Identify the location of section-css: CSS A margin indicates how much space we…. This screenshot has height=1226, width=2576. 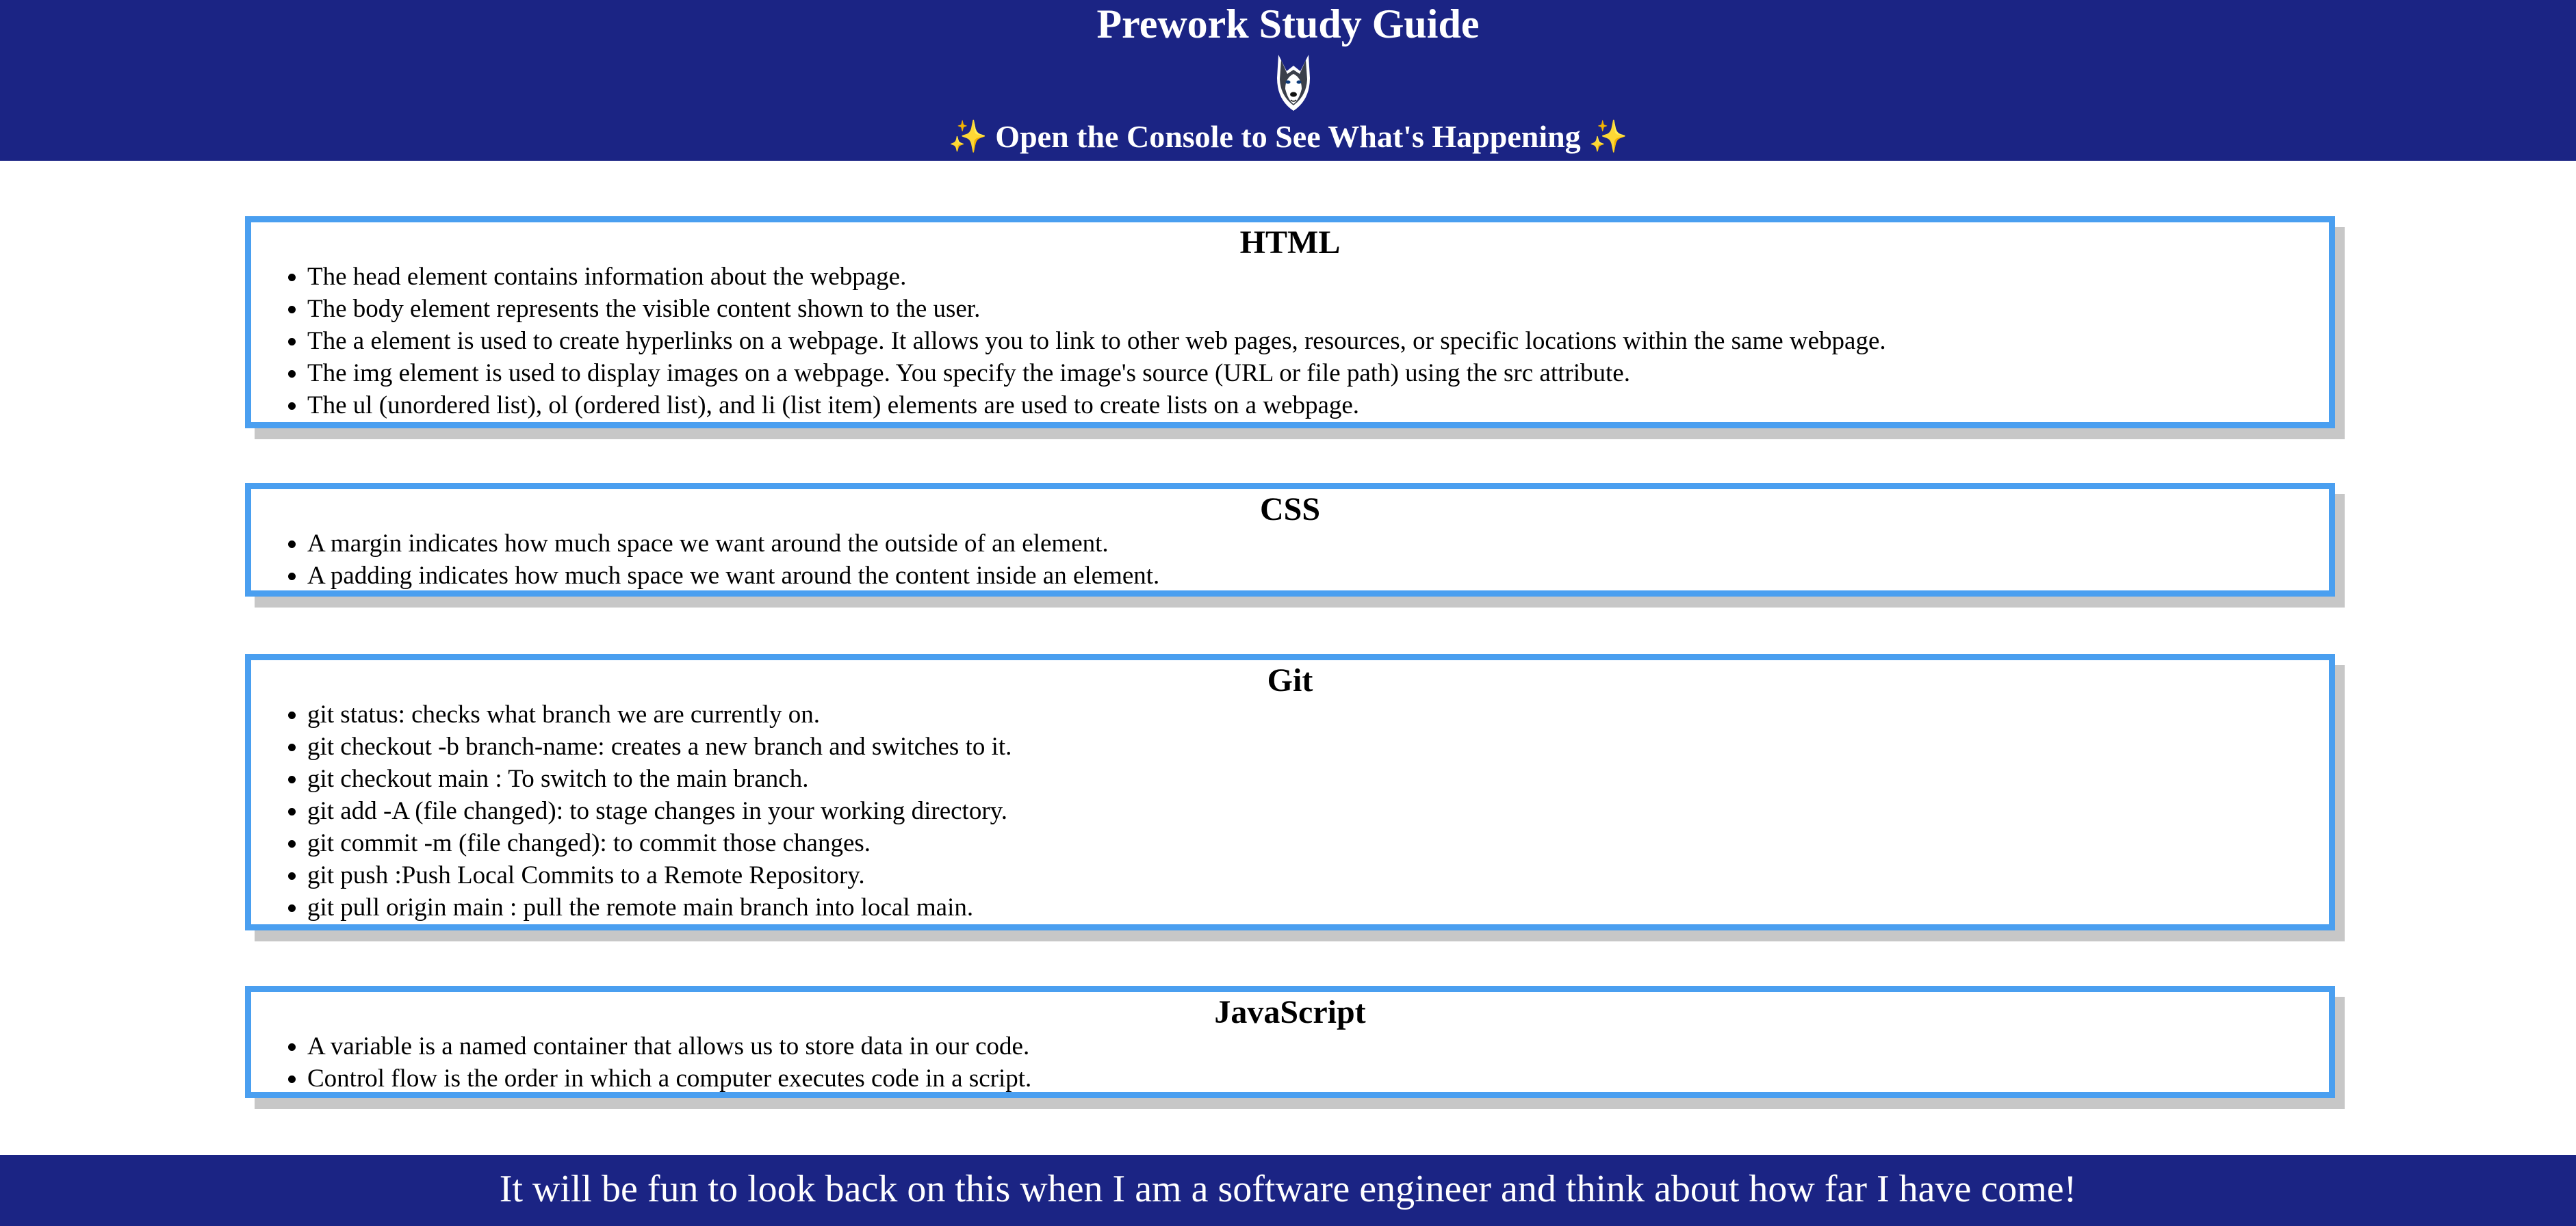
(1290, 540).